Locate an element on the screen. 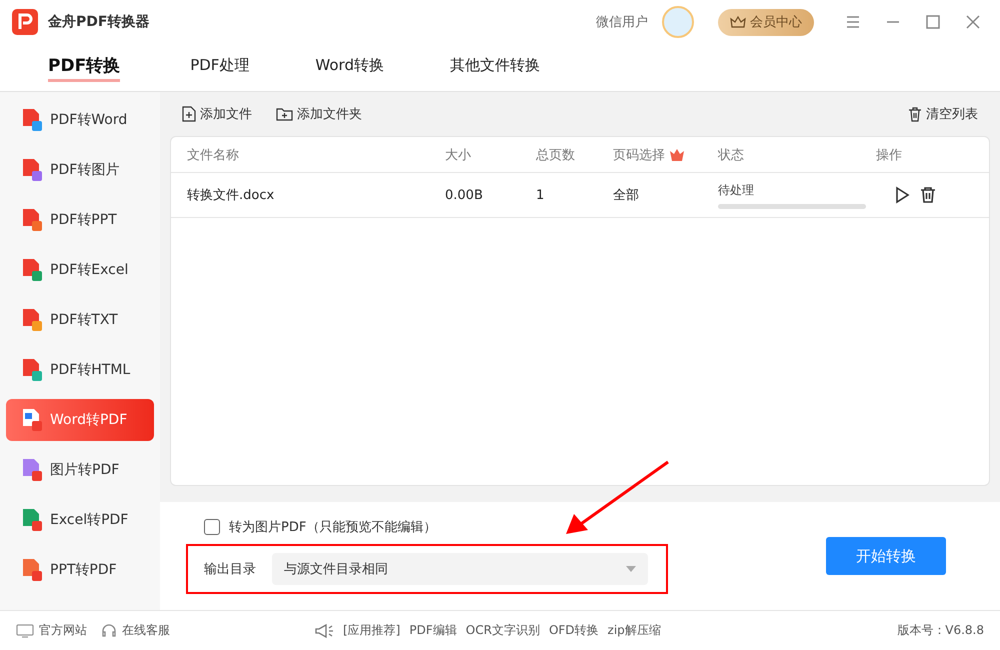 The width and height of the screenshot is (1000, 650). sidebar-item: PDF转Excel is located at coordinates (80, 270).